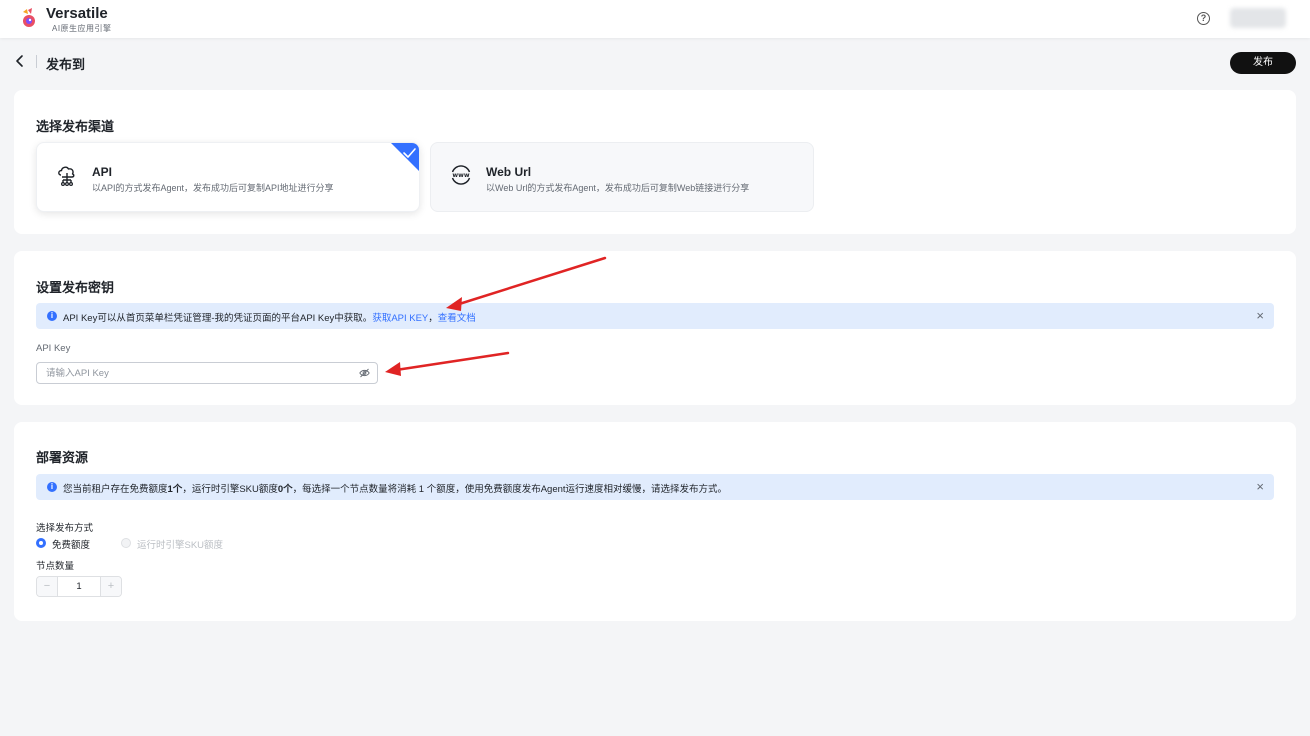 The width and height of the screenshot is (1310, 736). I want to click on sku-quota-count: 0个, so click(285, 489).